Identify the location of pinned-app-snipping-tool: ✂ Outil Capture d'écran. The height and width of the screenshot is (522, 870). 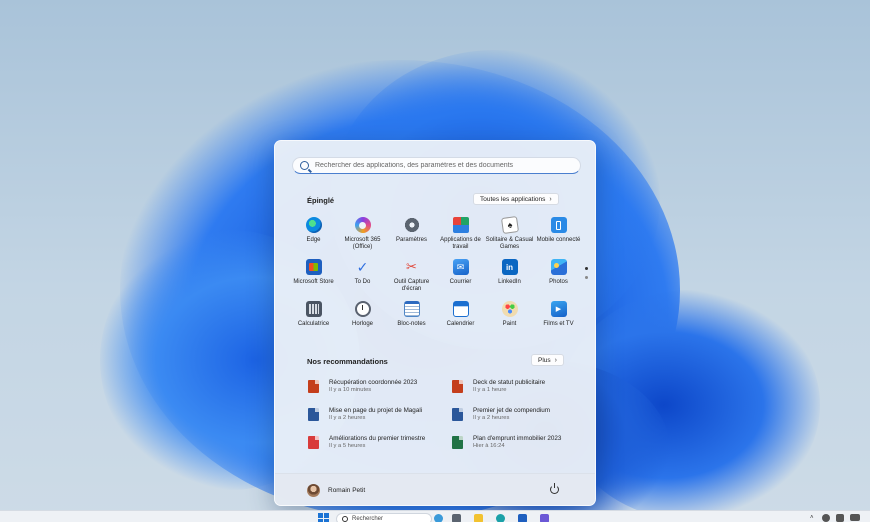
(411, 276).